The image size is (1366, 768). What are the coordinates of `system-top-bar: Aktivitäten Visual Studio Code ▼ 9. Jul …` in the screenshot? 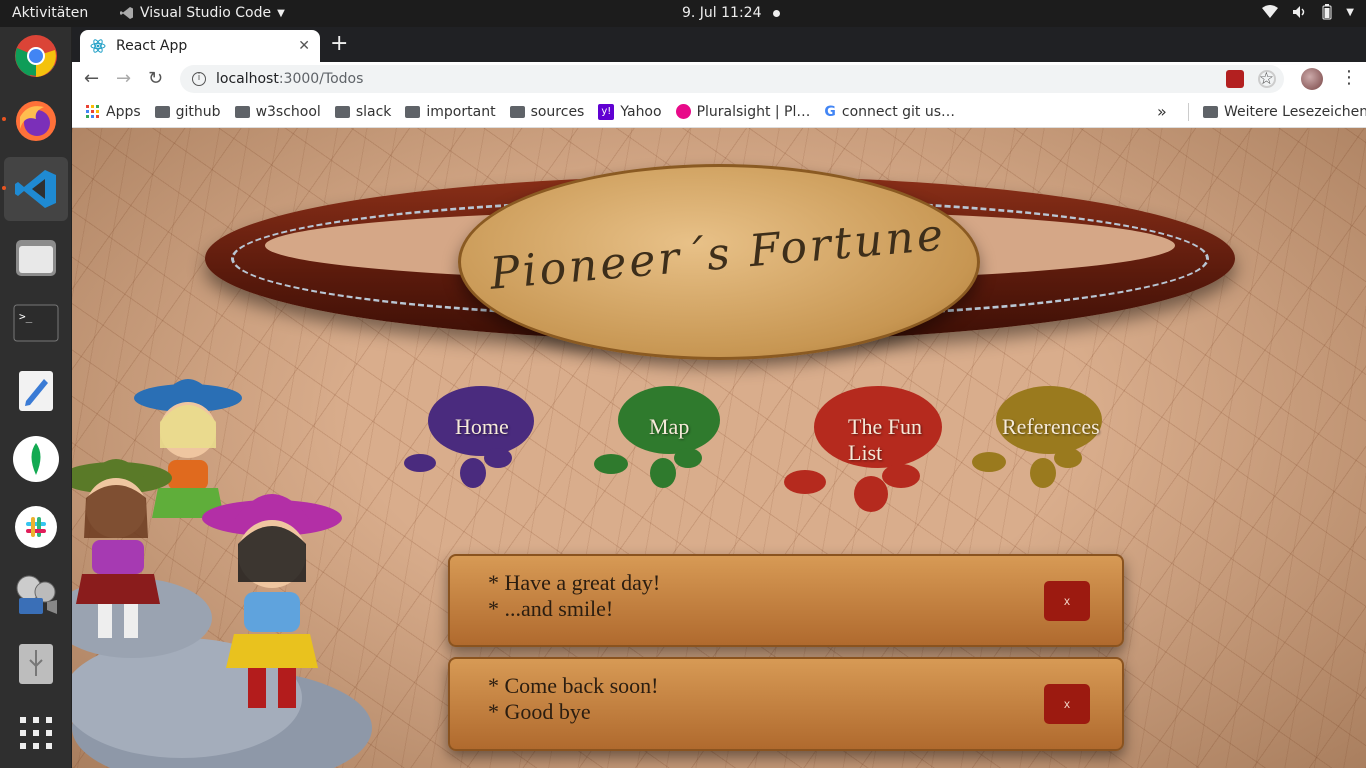 It's located at (683, 13).